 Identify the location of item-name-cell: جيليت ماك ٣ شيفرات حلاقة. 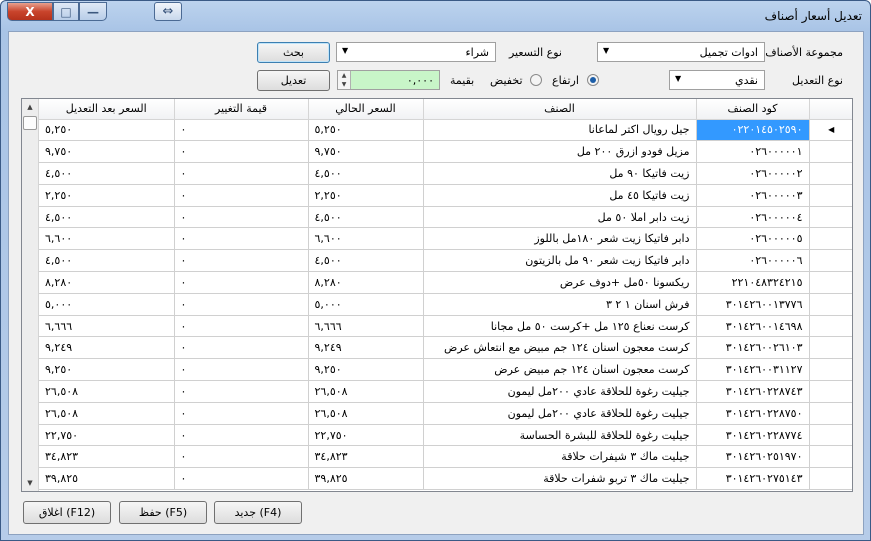
(560, 457).